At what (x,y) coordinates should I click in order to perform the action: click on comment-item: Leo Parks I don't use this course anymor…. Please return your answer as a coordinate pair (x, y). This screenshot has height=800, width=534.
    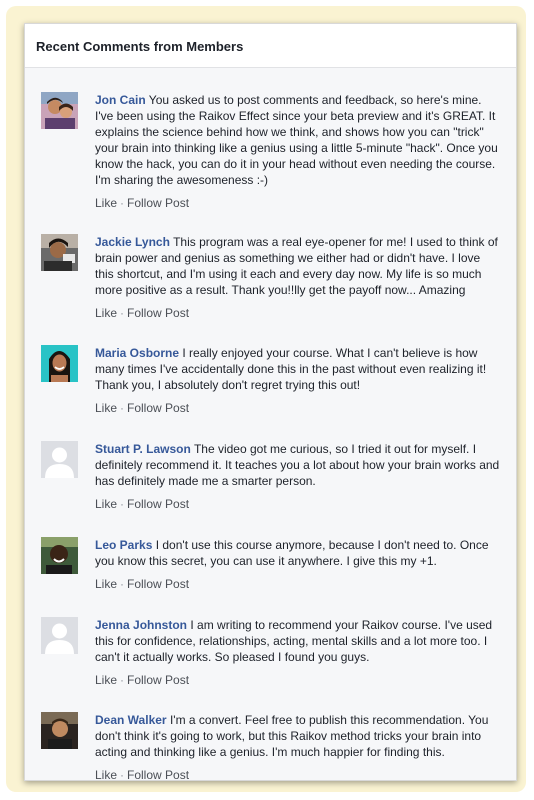
    Looking at the image, I should click on (270, 564).